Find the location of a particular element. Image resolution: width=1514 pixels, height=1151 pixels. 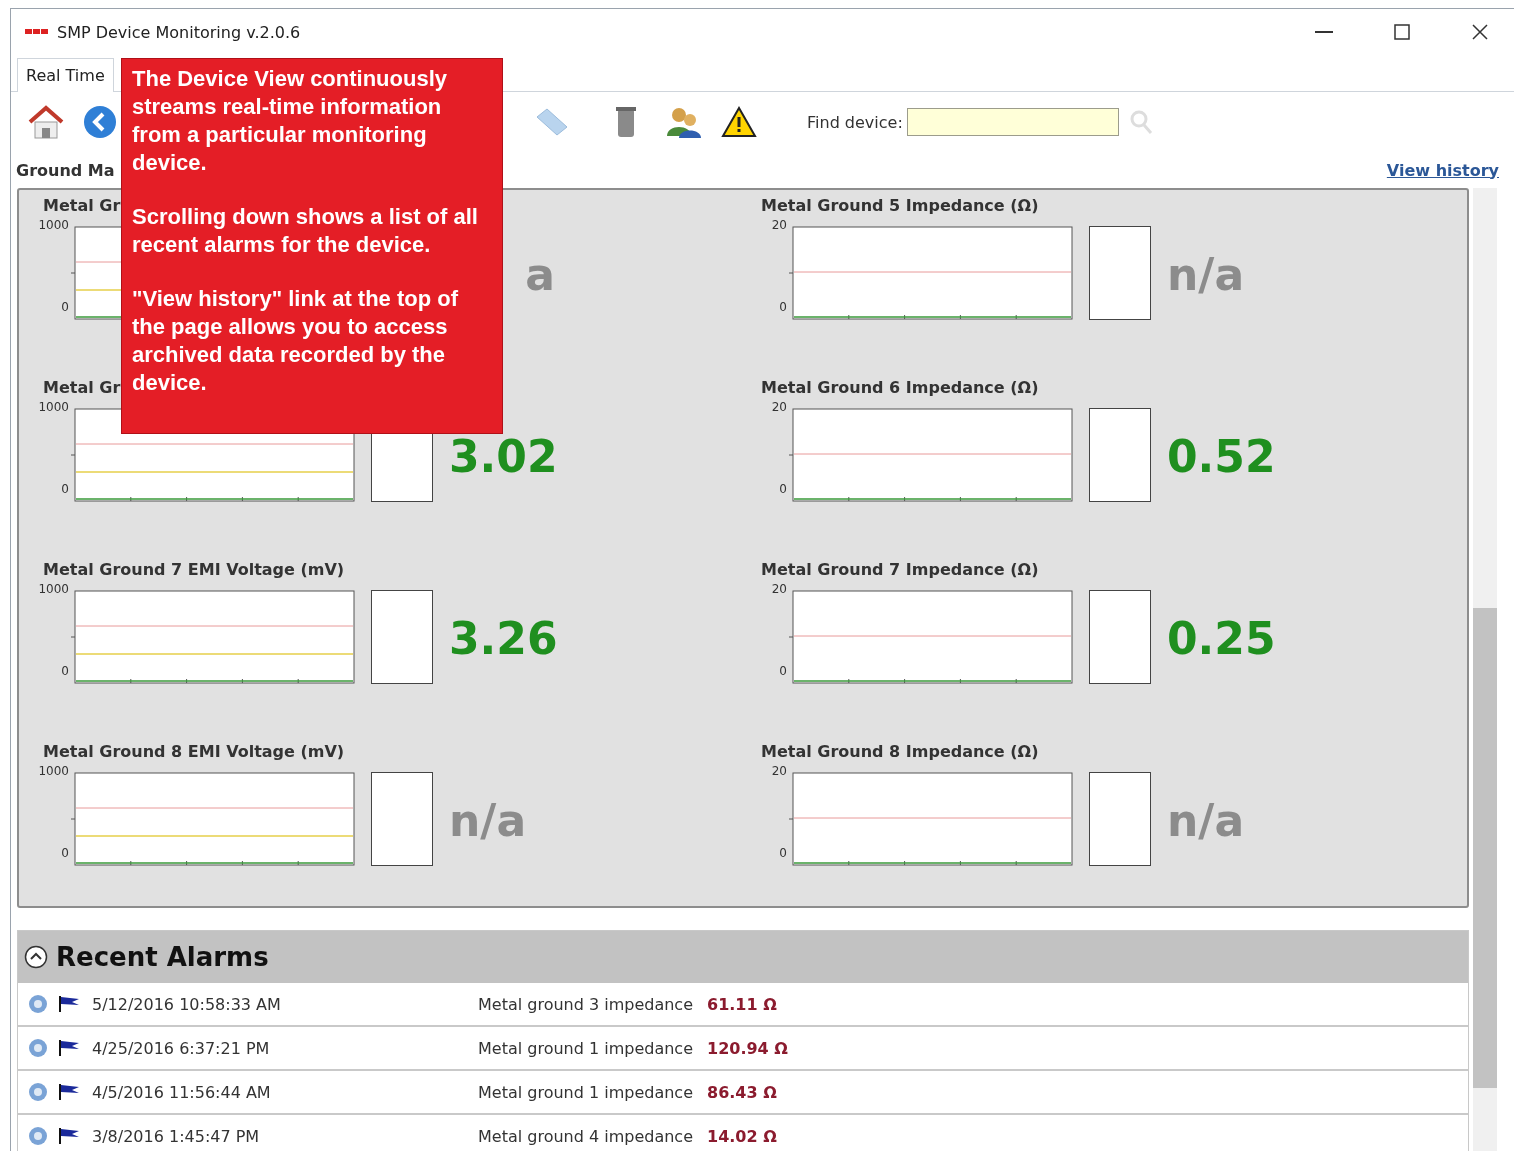

alarm-value: 120.94 Ω is located at coordinates (747, 1048).